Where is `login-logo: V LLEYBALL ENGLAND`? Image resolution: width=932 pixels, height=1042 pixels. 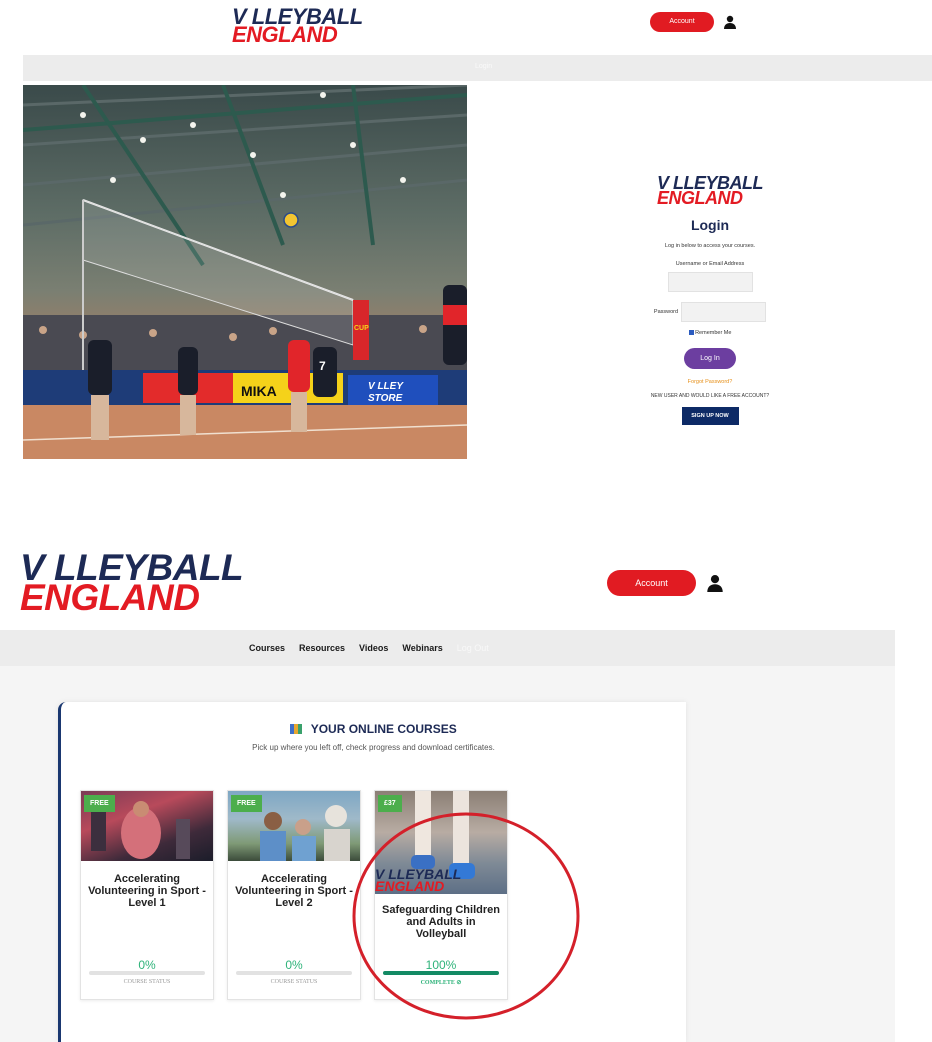 login-logo: V LLEYBALL ENGLAND is located at coordinates (710, 190).